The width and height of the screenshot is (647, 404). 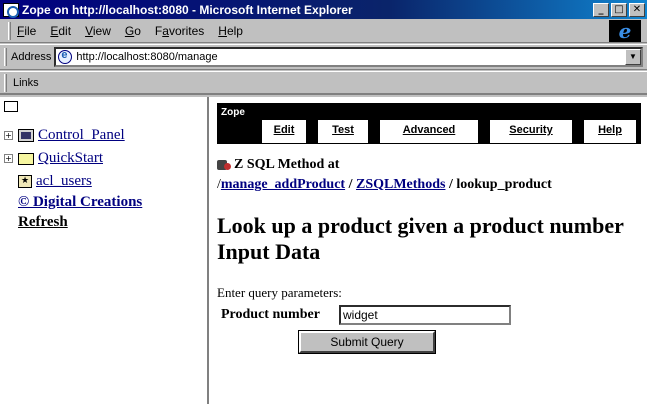 What do you see at coordinates (283, 184) in the screenshot?
I see `breadcrumb-manage-addproduct: manage_addProduct` at bounding box center [283, 184].